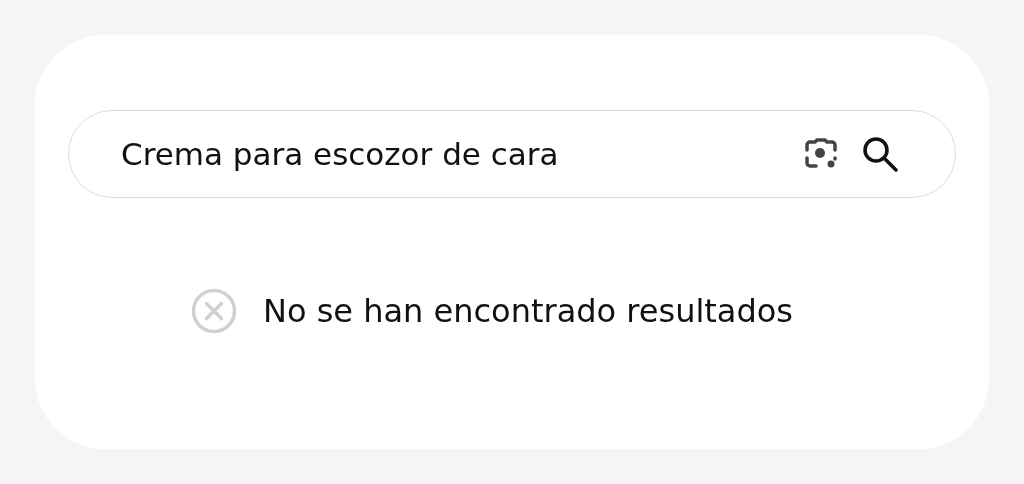  Describe the element at coordinates (451, 154) in the screenshot. I see `search-field: Crema para escozor de cara` at that location.